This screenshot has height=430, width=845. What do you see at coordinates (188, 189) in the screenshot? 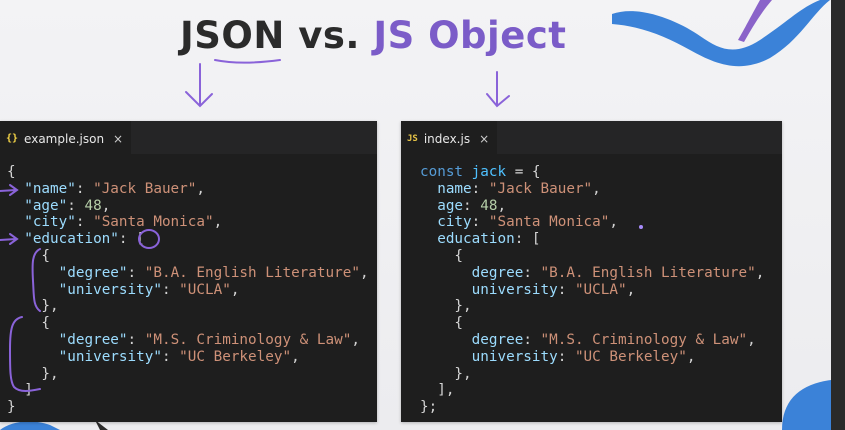
I see `code-line: "name": "Jack Bauer",` at bounding box center [188, 189].